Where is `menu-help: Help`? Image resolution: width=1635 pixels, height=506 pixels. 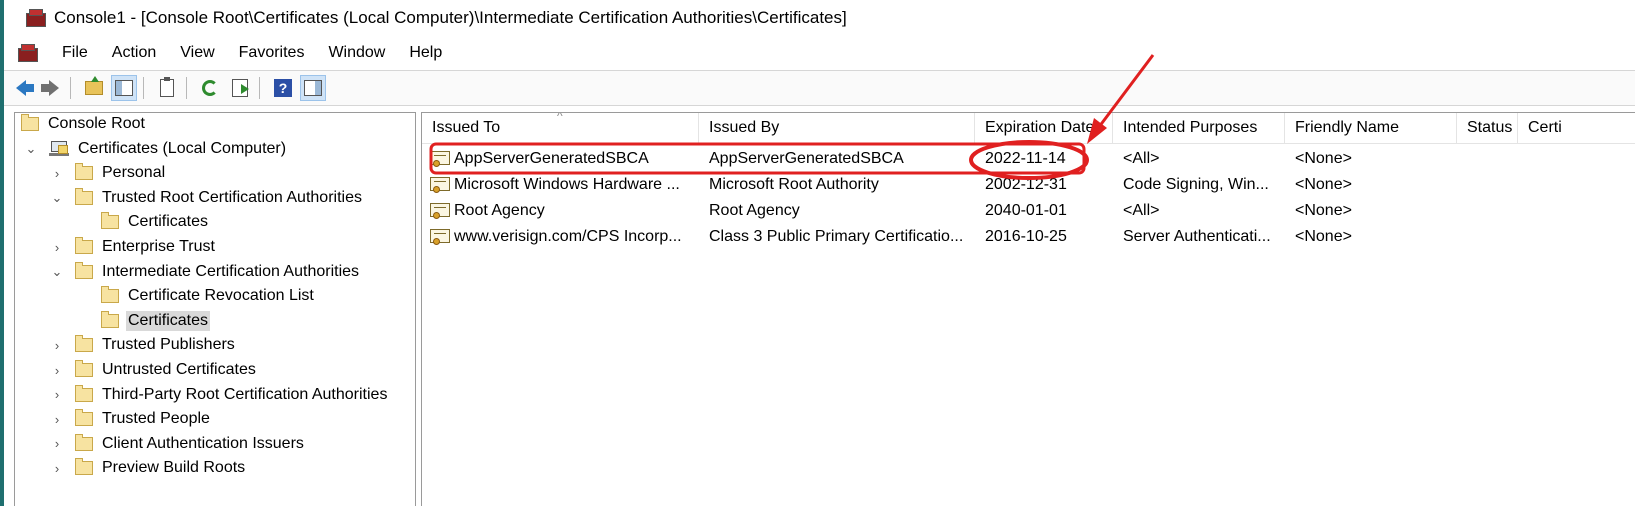
menu-help: Help is located at coordinates (425, 53).